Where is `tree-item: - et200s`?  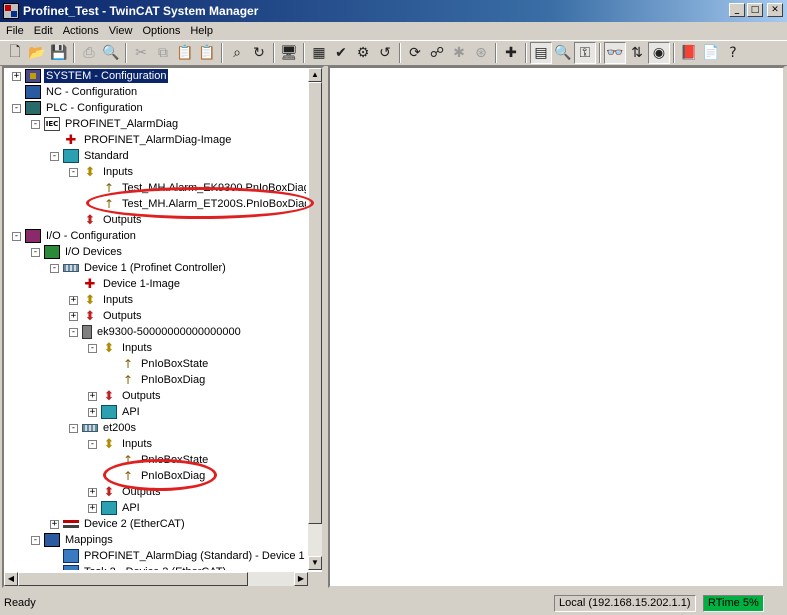 tree-item: - et200s is located at coordinates (103, 428).